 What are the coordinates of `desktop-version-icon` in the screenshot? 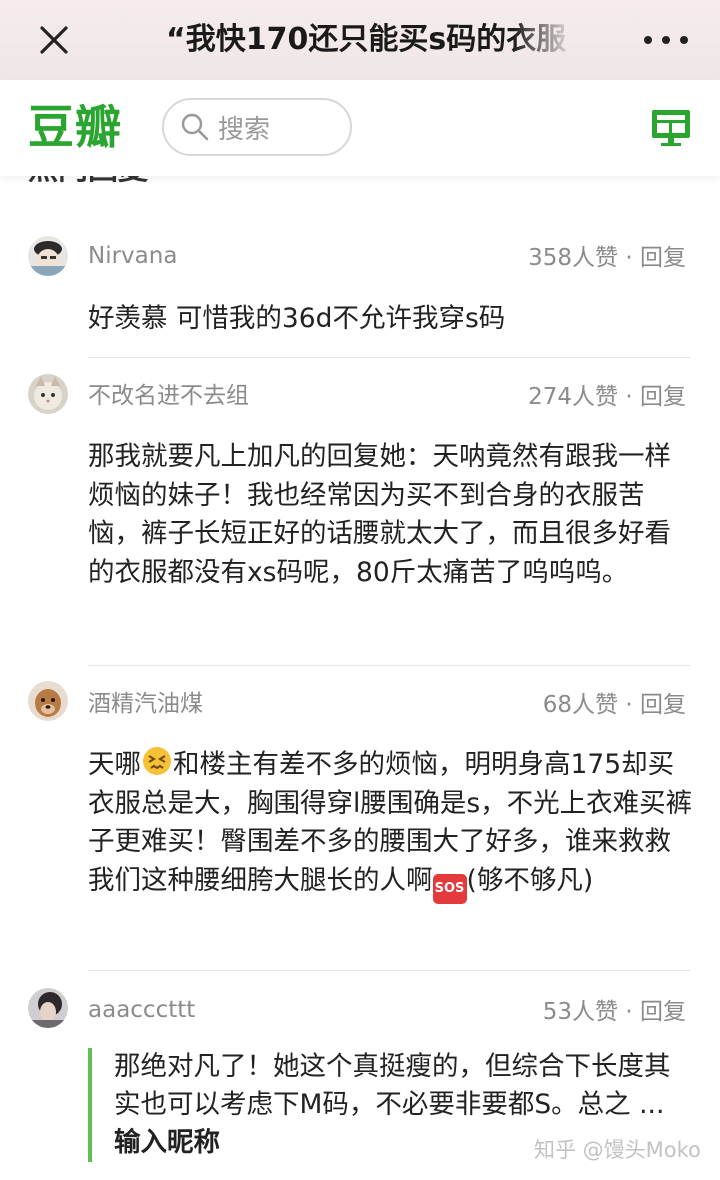 It's located at (671, 128).